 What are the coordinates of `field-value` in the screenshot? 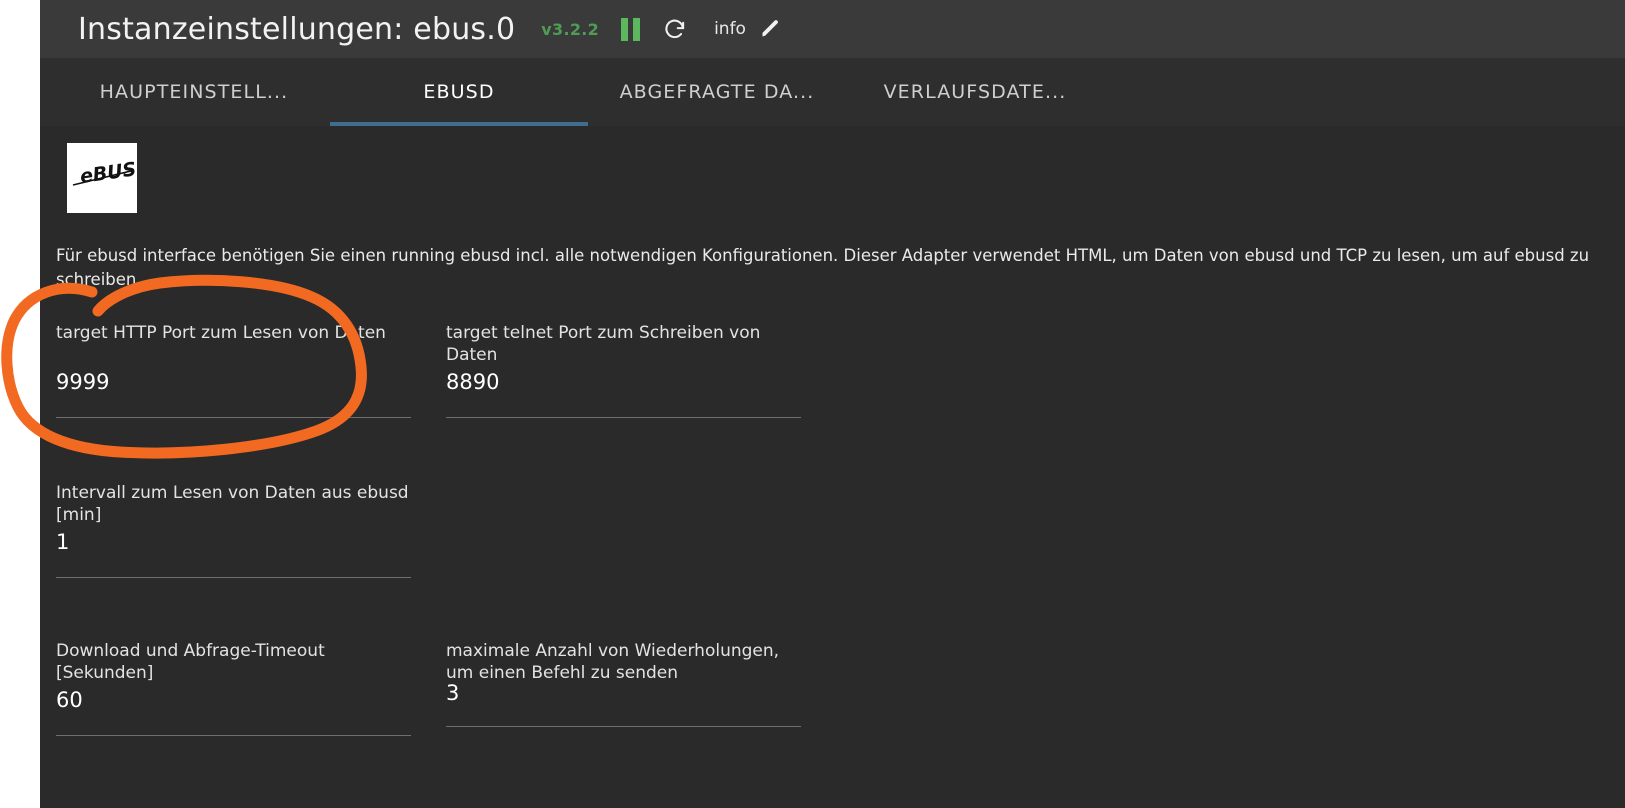 It's located at (623, 542).